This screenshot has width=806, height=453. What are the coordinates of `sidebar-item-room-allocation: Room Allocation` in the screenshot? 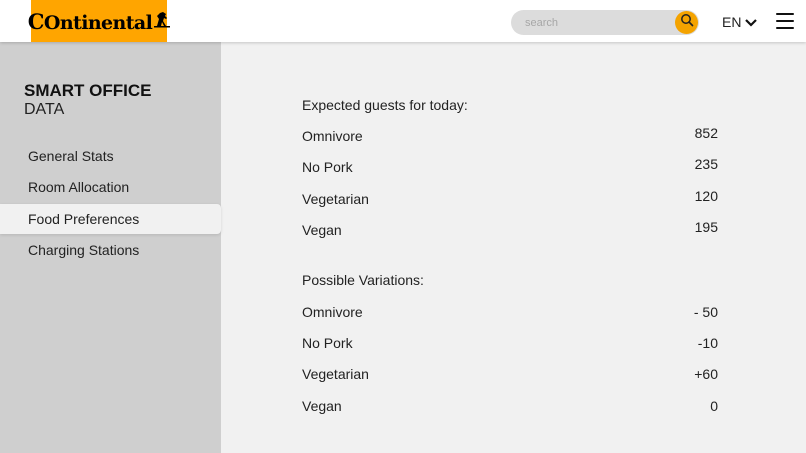 It's located at (110, 187).